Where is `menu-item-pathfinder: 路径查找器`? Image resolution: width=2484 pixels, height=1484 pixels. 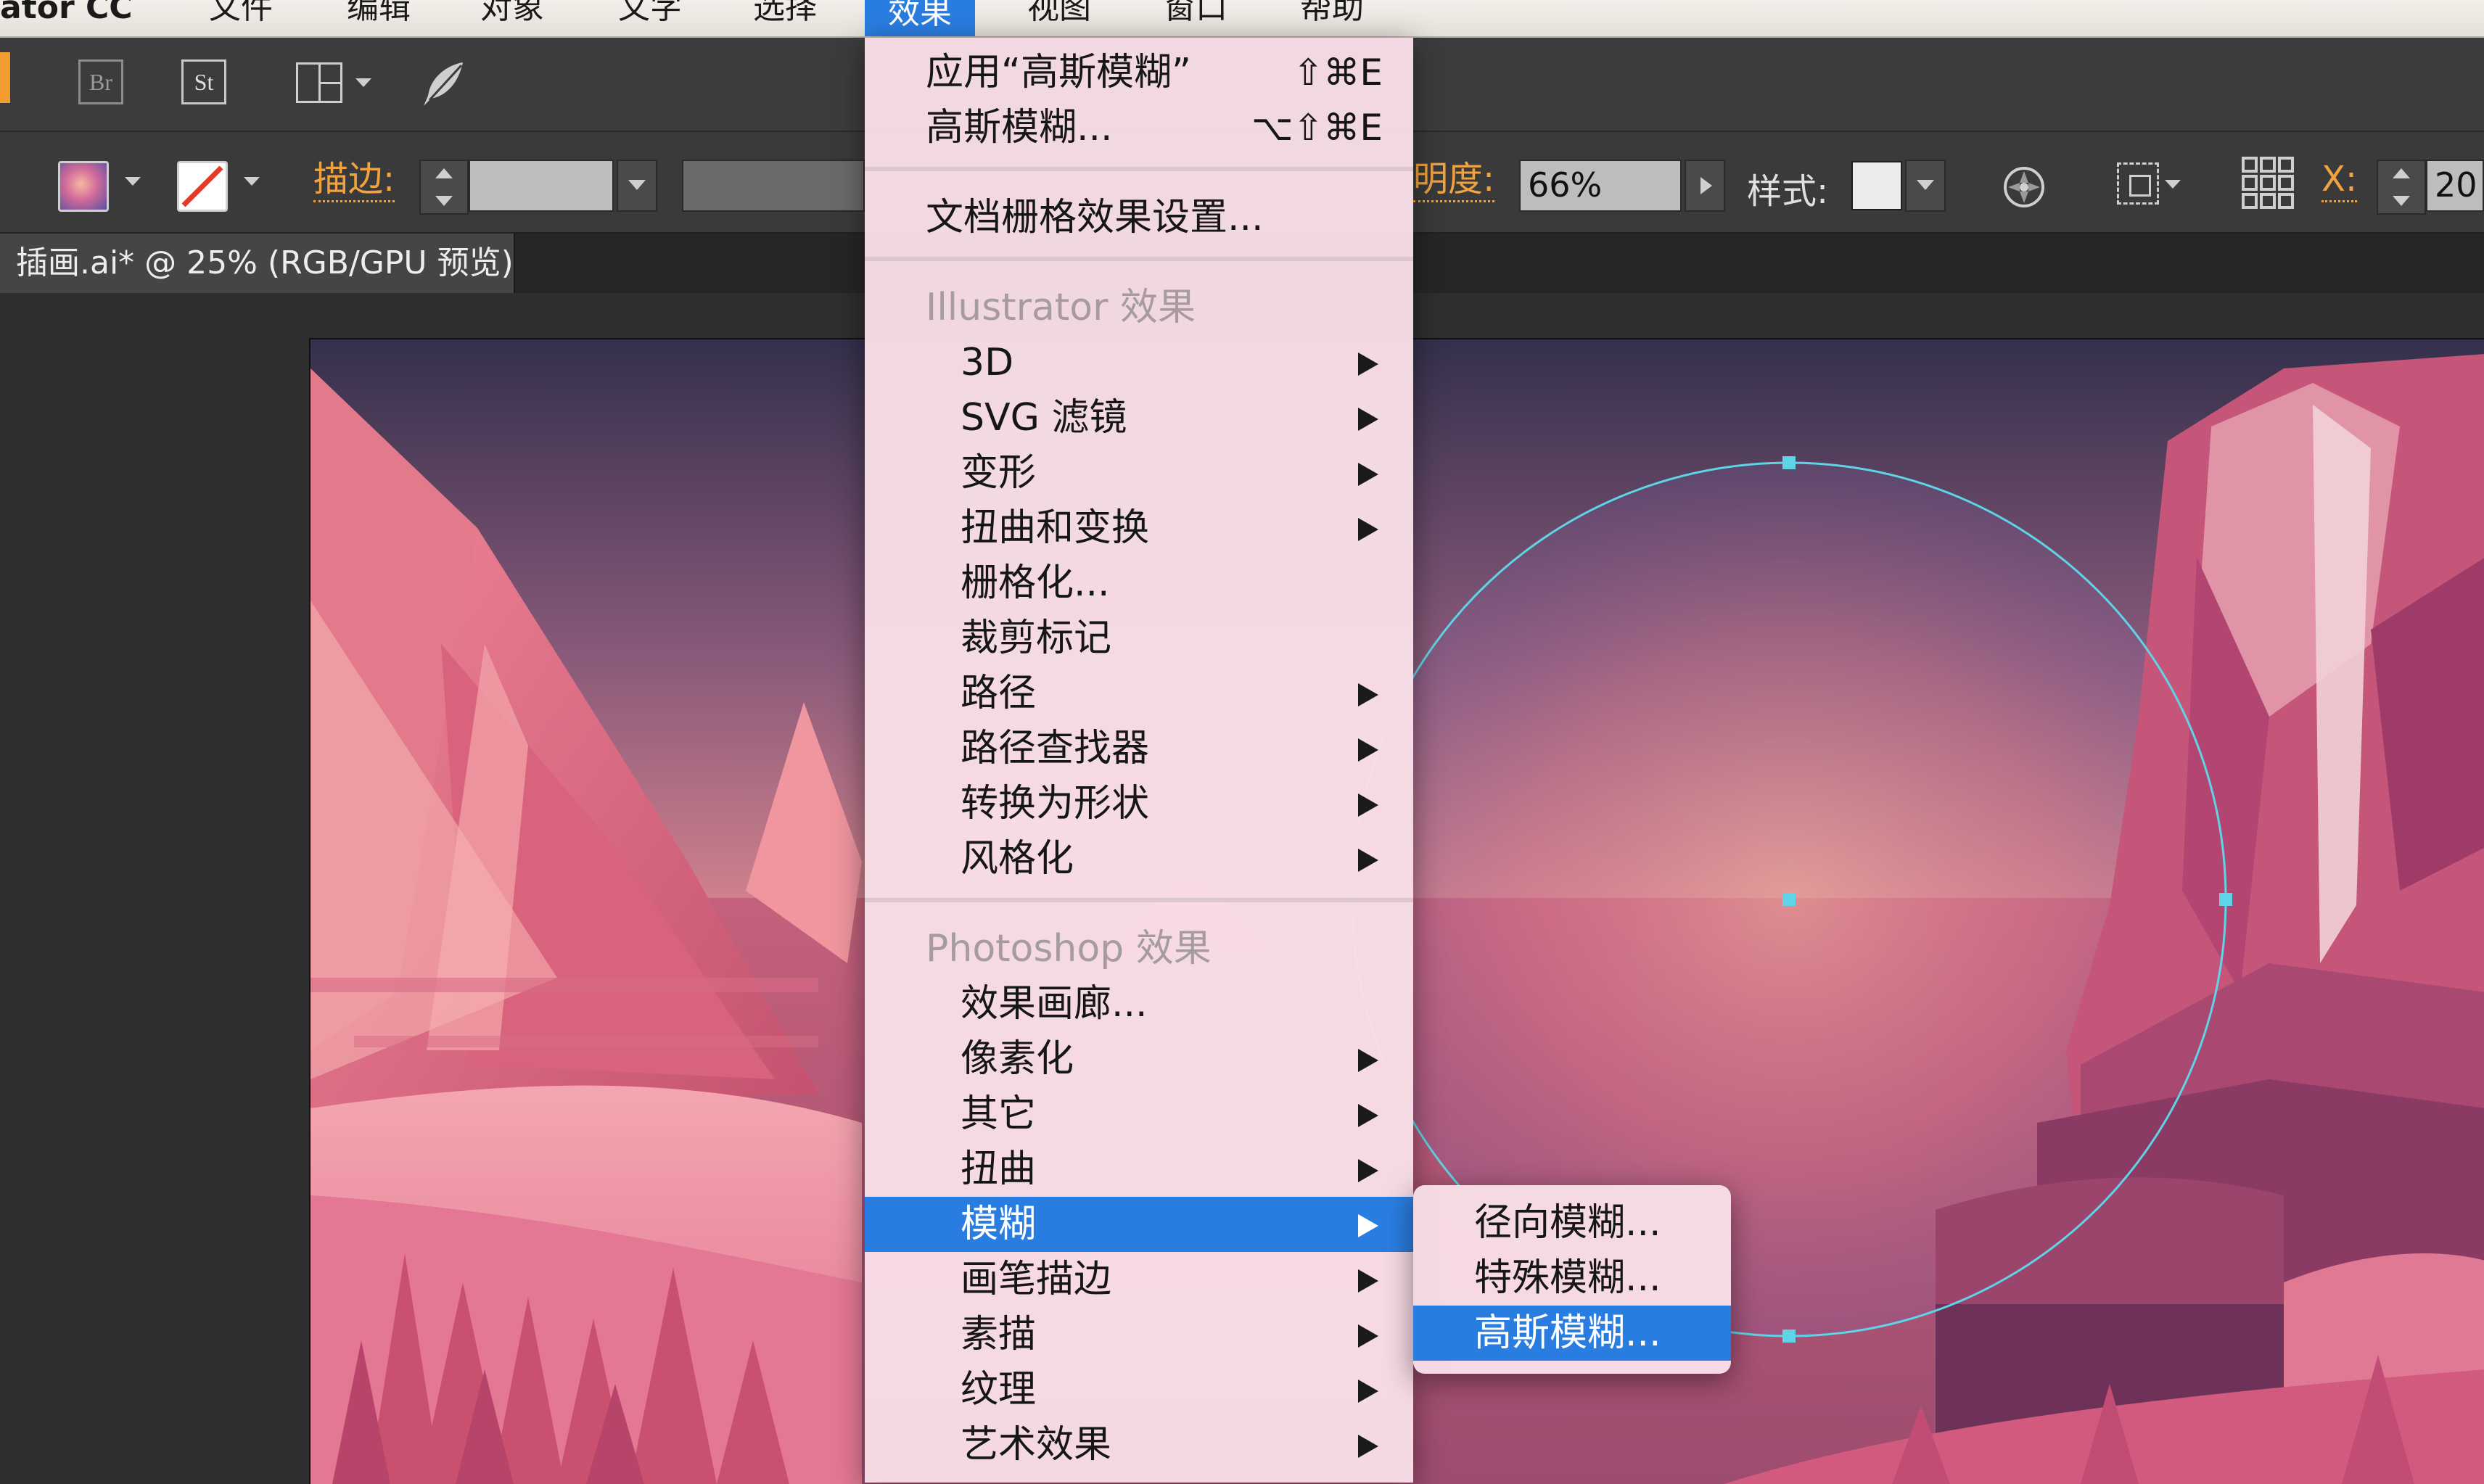 menu-item-pathfinder: 路径查找器 is located at coordinates (1139, 748).